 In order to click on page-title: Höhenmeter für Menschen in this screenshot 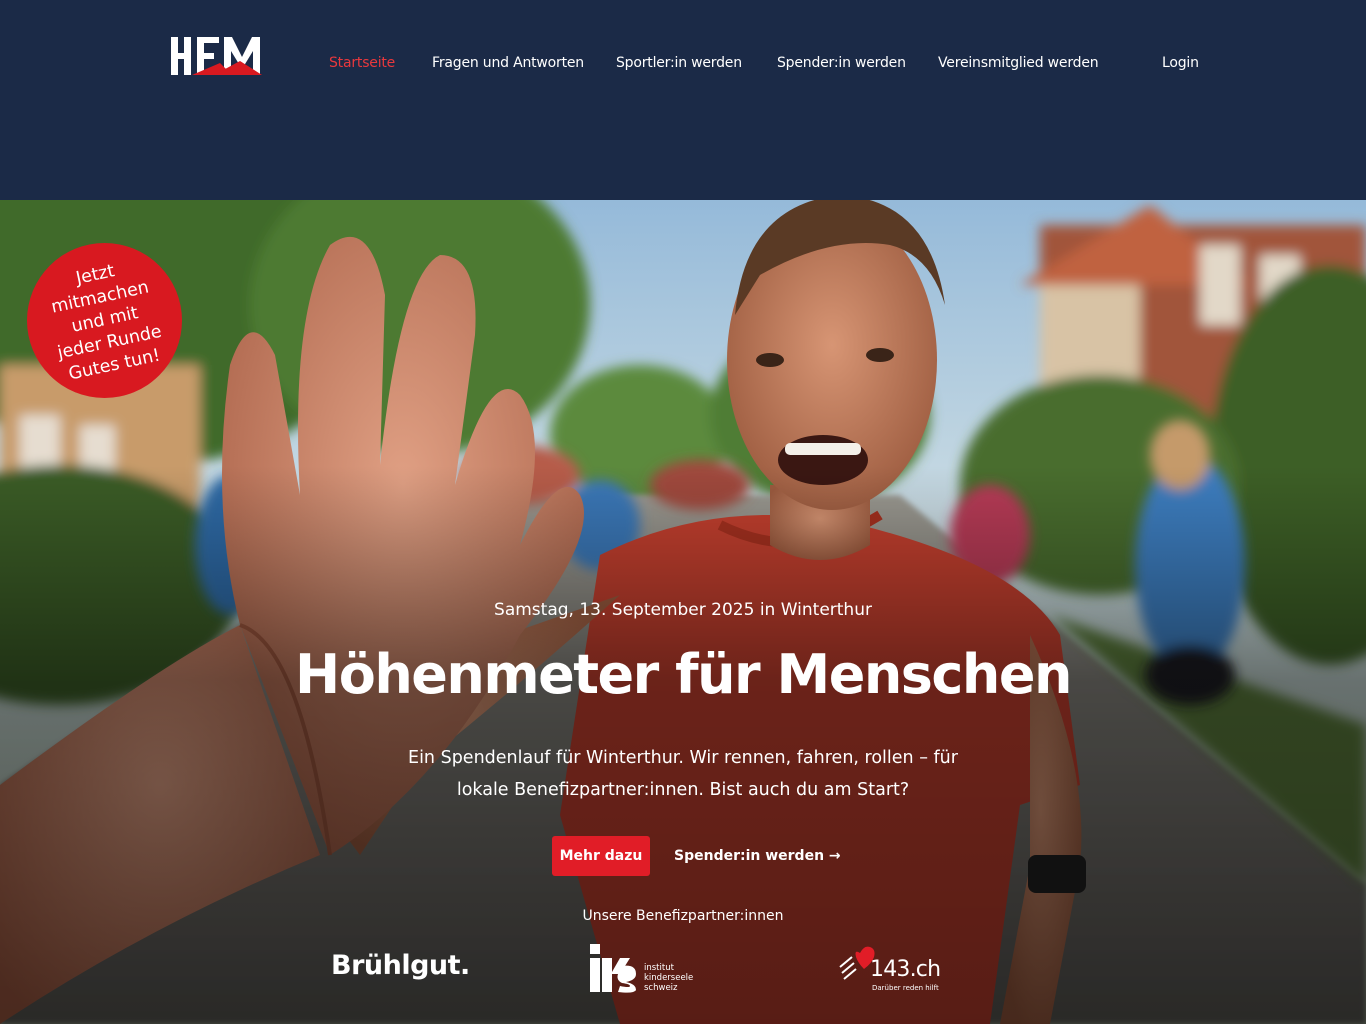, I will do `click(683, 674)`.